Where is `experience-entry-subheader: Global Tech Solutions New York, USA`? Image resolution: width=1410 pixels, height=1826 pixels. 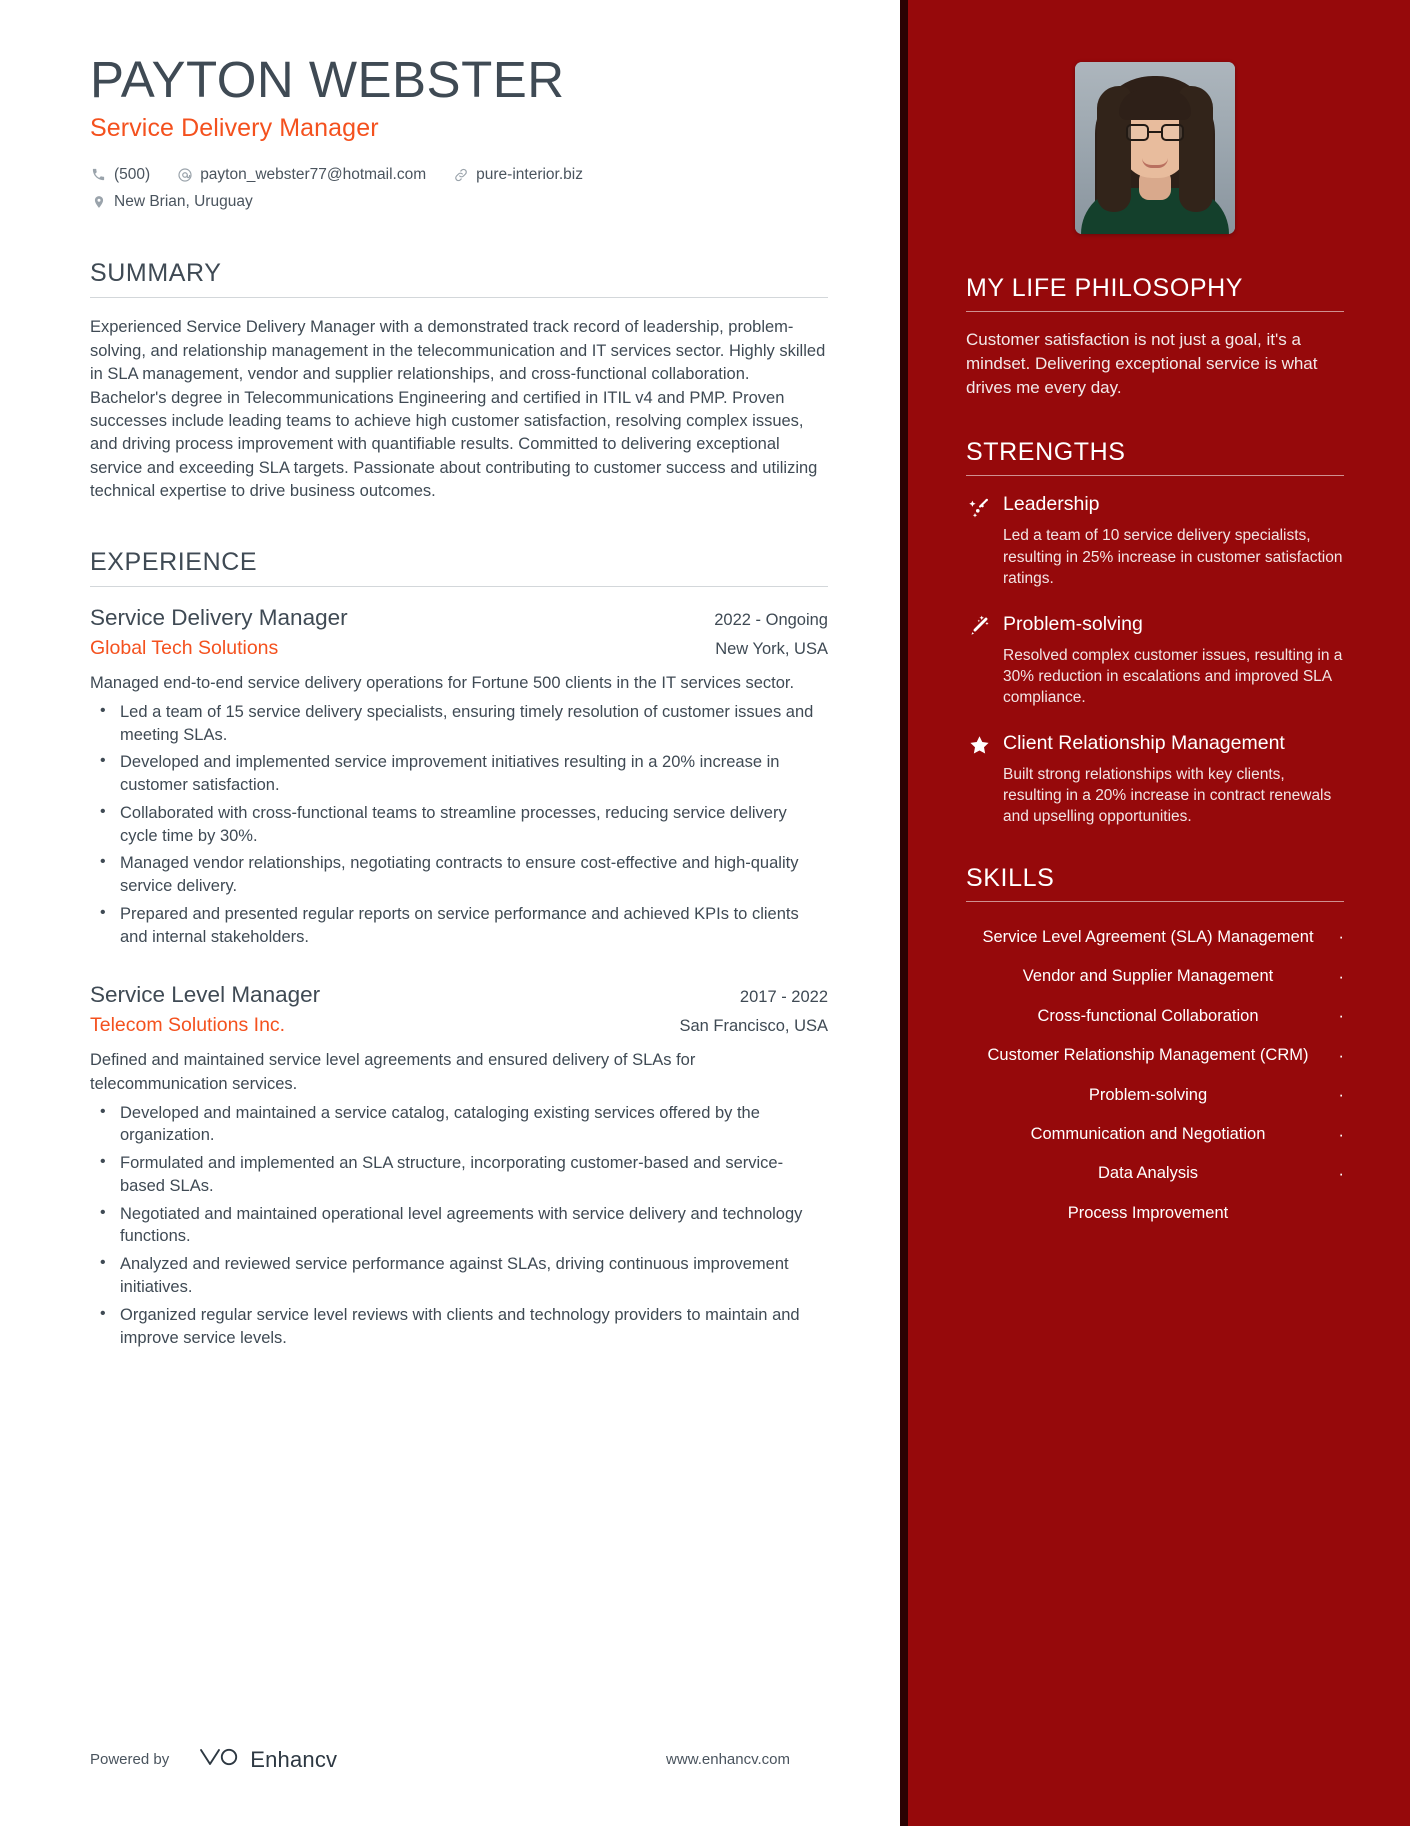
experience-entry-subheader: Global Tech Solutions New York, USA is located at coordinates (459, 648).